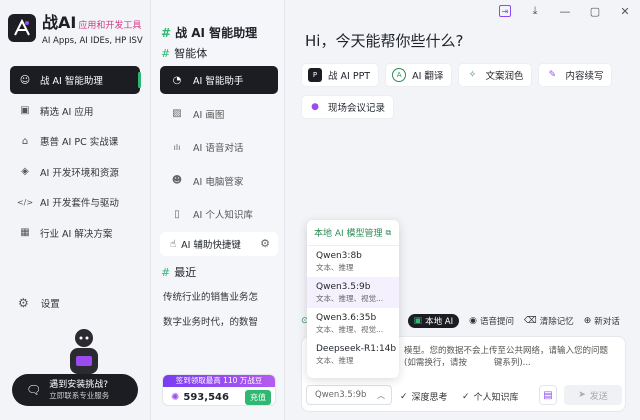 The height and width of the screenshot is (420, 640). Describe the element at coordinates (530, 321) in the screenshot. I see `clear-icon: ⌫` at that location.